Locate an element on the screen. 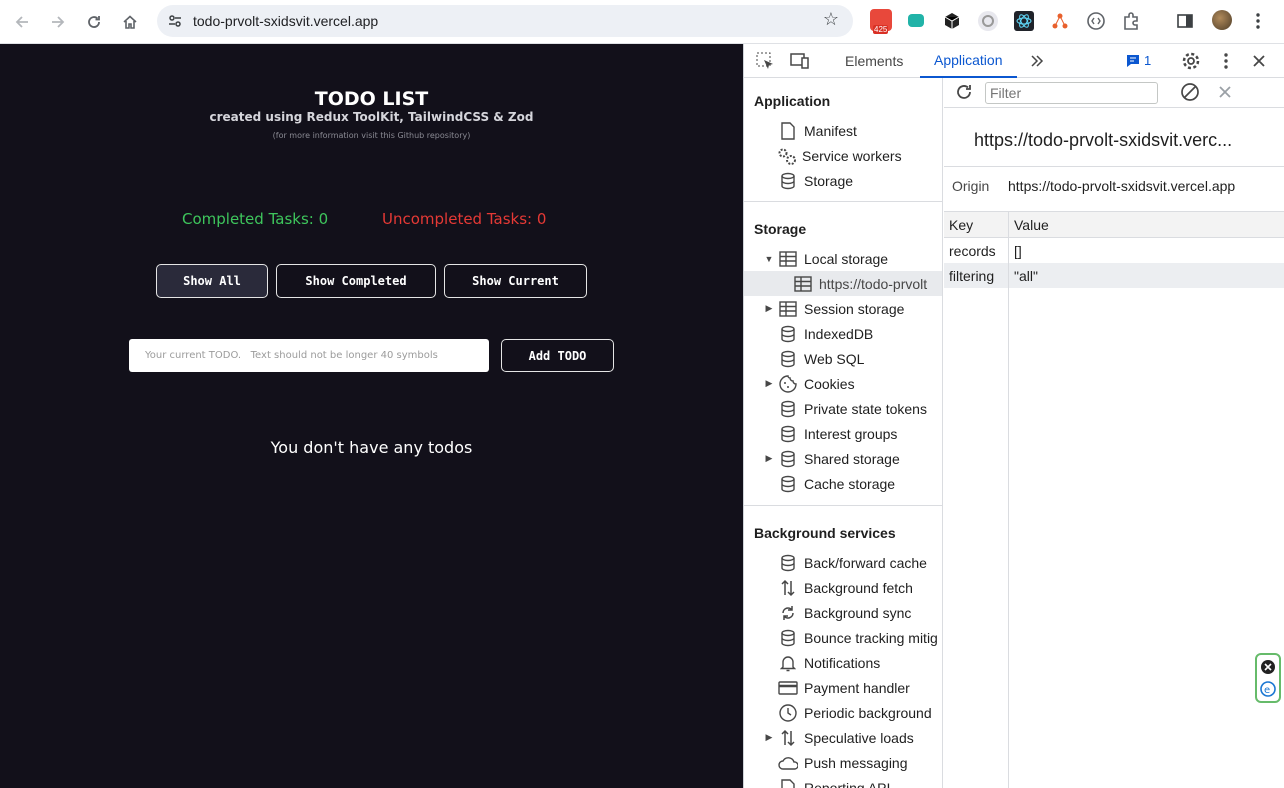 The height and width of the screenshot is (788, 1284). origin-value: https://todo-prvolt-sxidsvit.vercel.app is located at coordinates (1122, 186).